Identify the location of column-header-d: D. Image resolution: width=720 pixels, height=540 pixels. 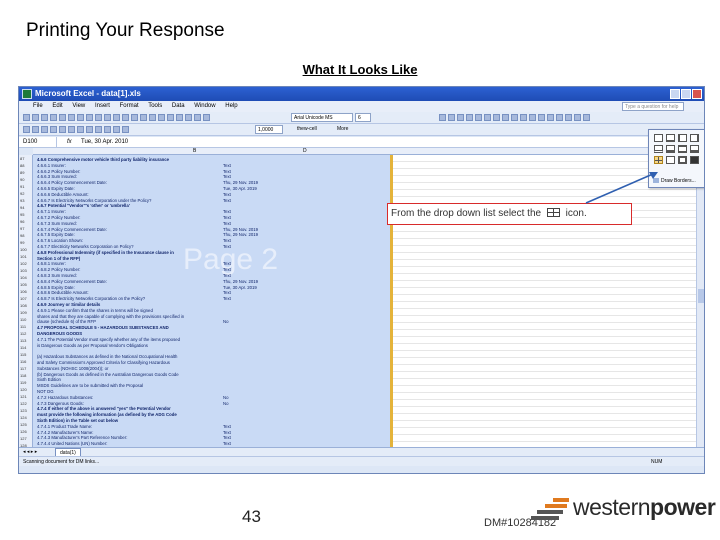
(305, 151).